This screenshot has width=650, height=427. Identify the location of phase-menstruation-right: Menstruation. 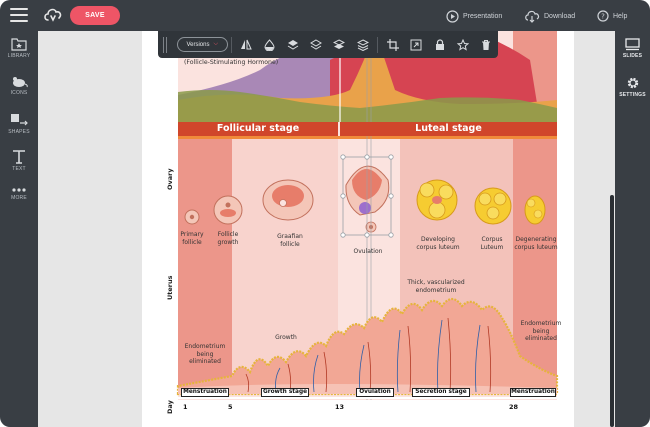
(533, 392).